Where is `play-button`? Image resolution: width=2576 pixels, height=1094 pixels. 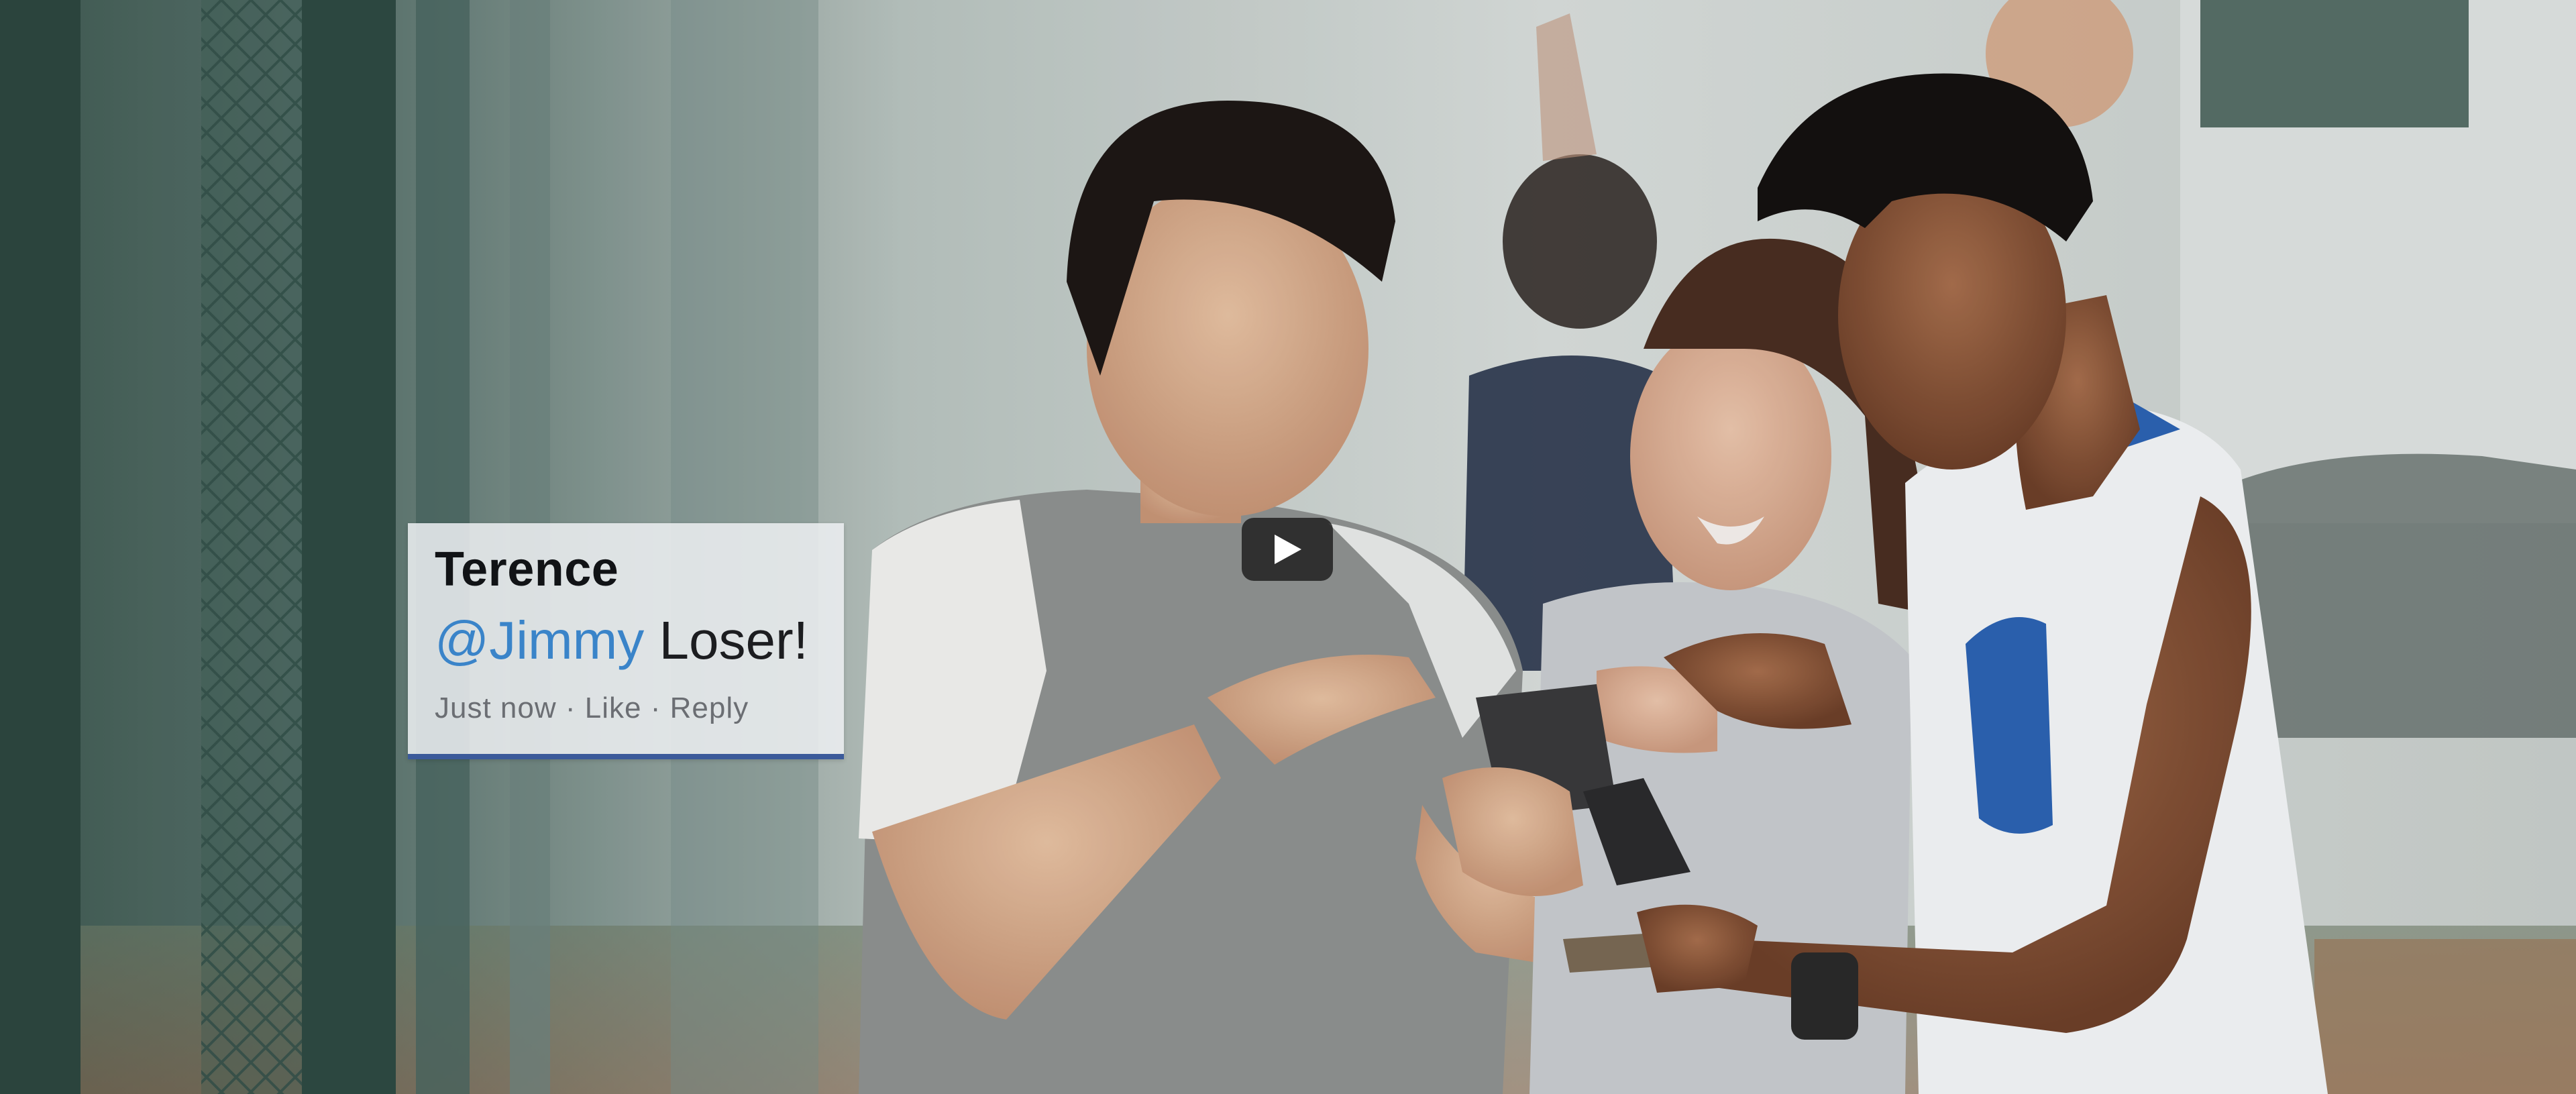
play-button is located at coordinates (1287, 549).